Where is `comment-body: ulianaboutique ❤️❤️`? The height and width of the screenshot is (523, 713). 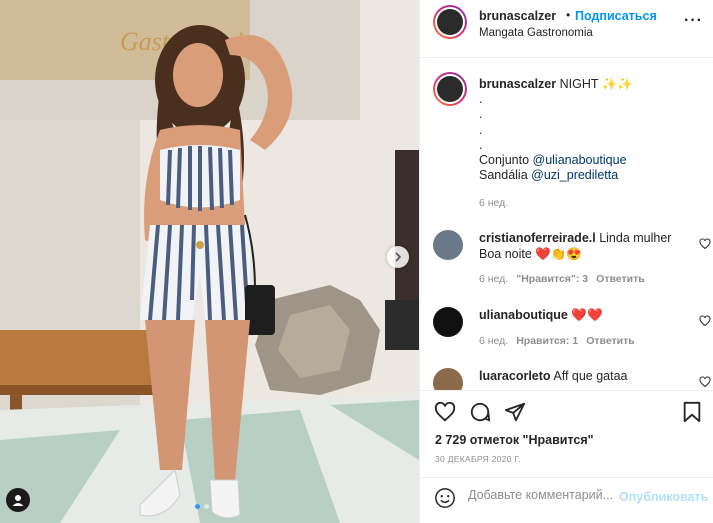 comment-body: ulianaboutique ❤️❤️ is located at coordinates (579, 315).